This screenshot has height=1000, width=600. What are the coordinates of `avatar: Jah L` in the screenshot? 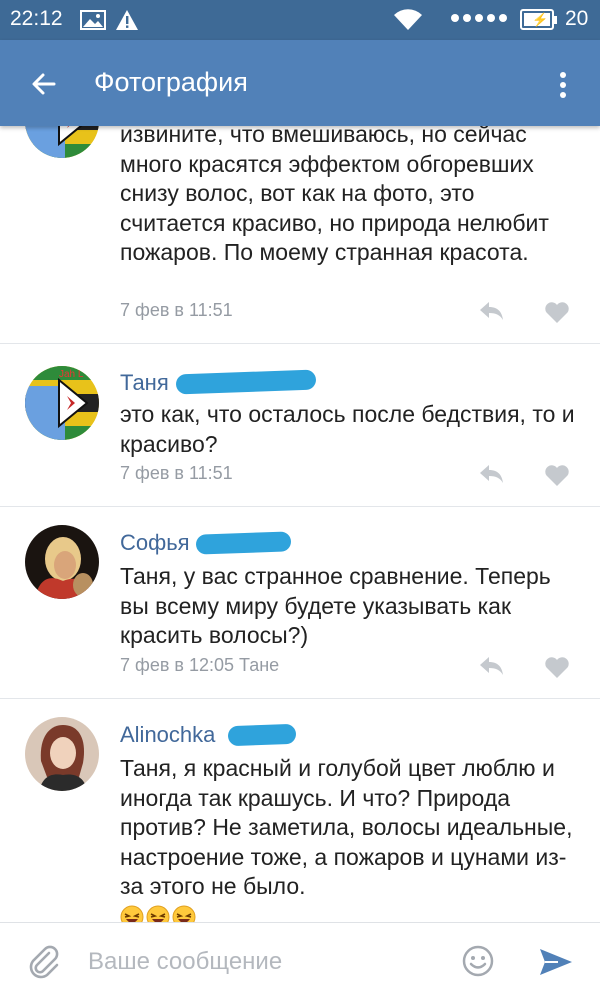 It's located at (62, 403).